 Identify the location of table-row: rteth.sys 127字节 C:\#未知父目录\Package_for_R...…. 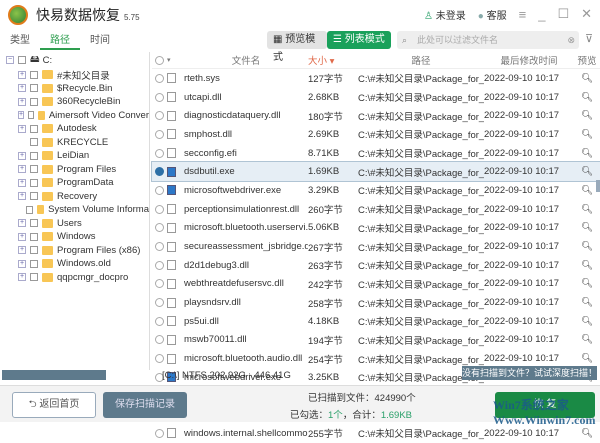
(376, 78).